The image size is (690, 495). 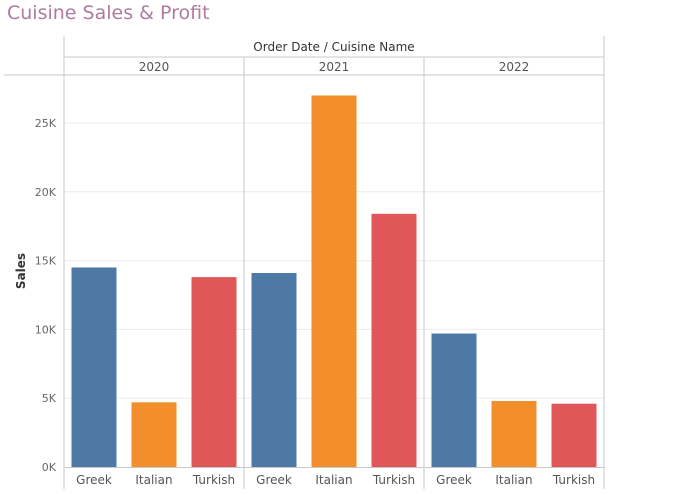 I want to click on y-tick-label: 20K, so click(x=46, y=192).